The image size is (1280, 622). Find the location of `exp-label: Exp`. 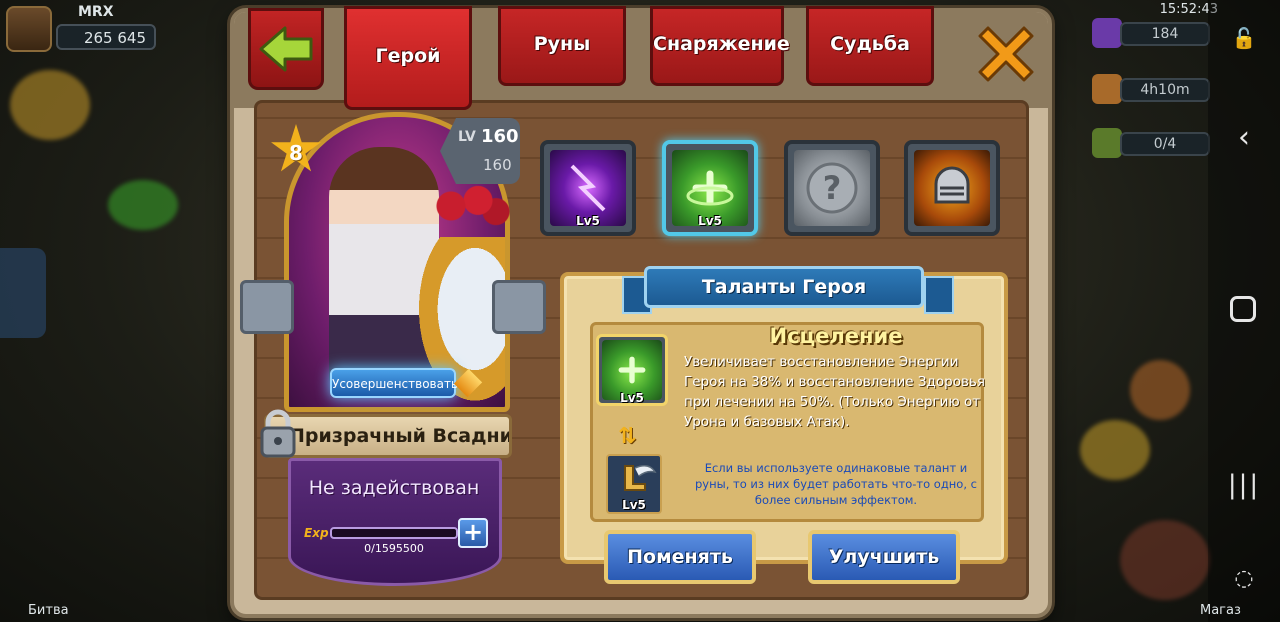

exp-label: Exp is located at coordinates (316, 533).